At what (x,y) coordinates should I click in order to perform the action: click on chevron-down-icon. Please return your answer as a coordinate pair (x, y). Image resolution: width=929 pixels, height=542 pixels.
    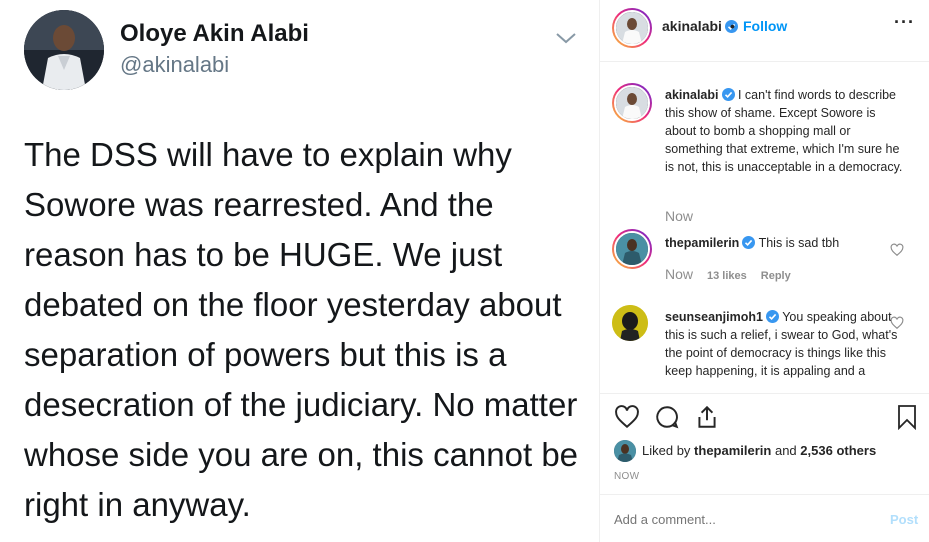
    Looking at the image, I should click on (566, 38).